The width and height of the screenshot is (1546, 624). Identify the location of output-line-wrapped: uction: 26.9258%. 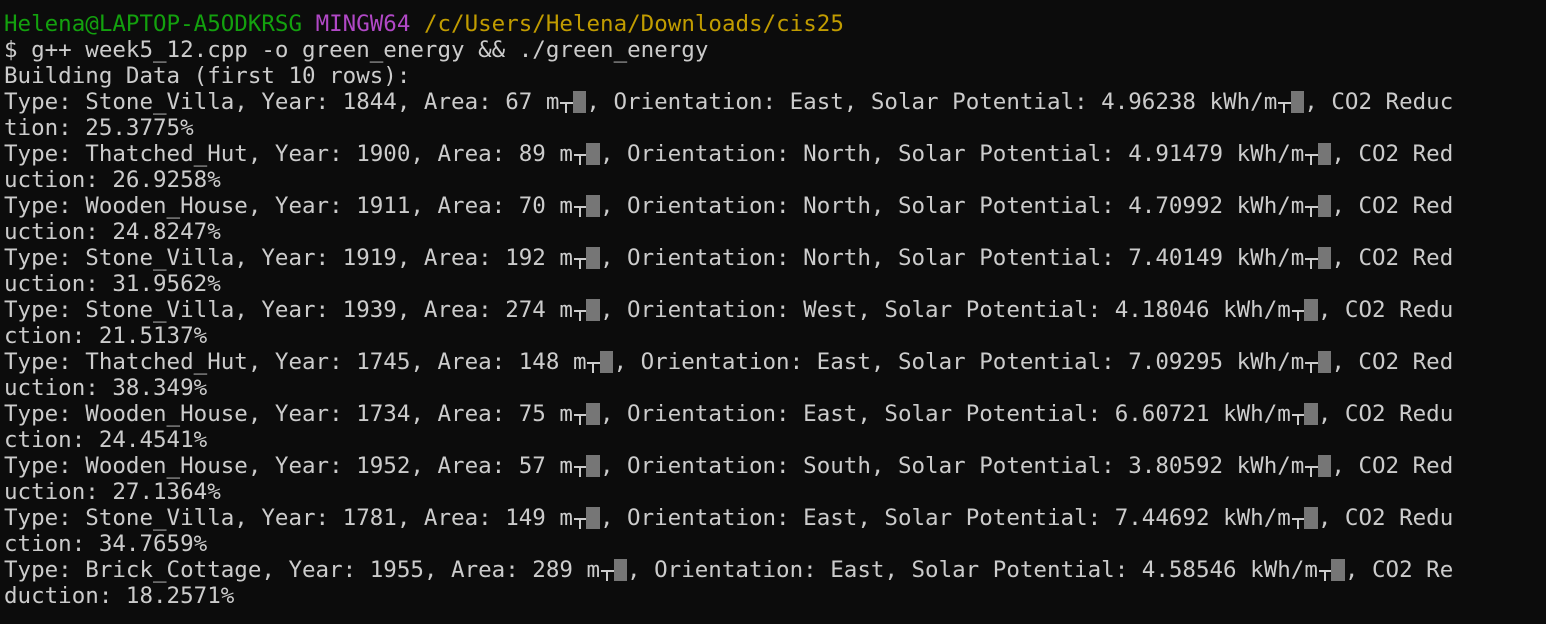
(112, 180).